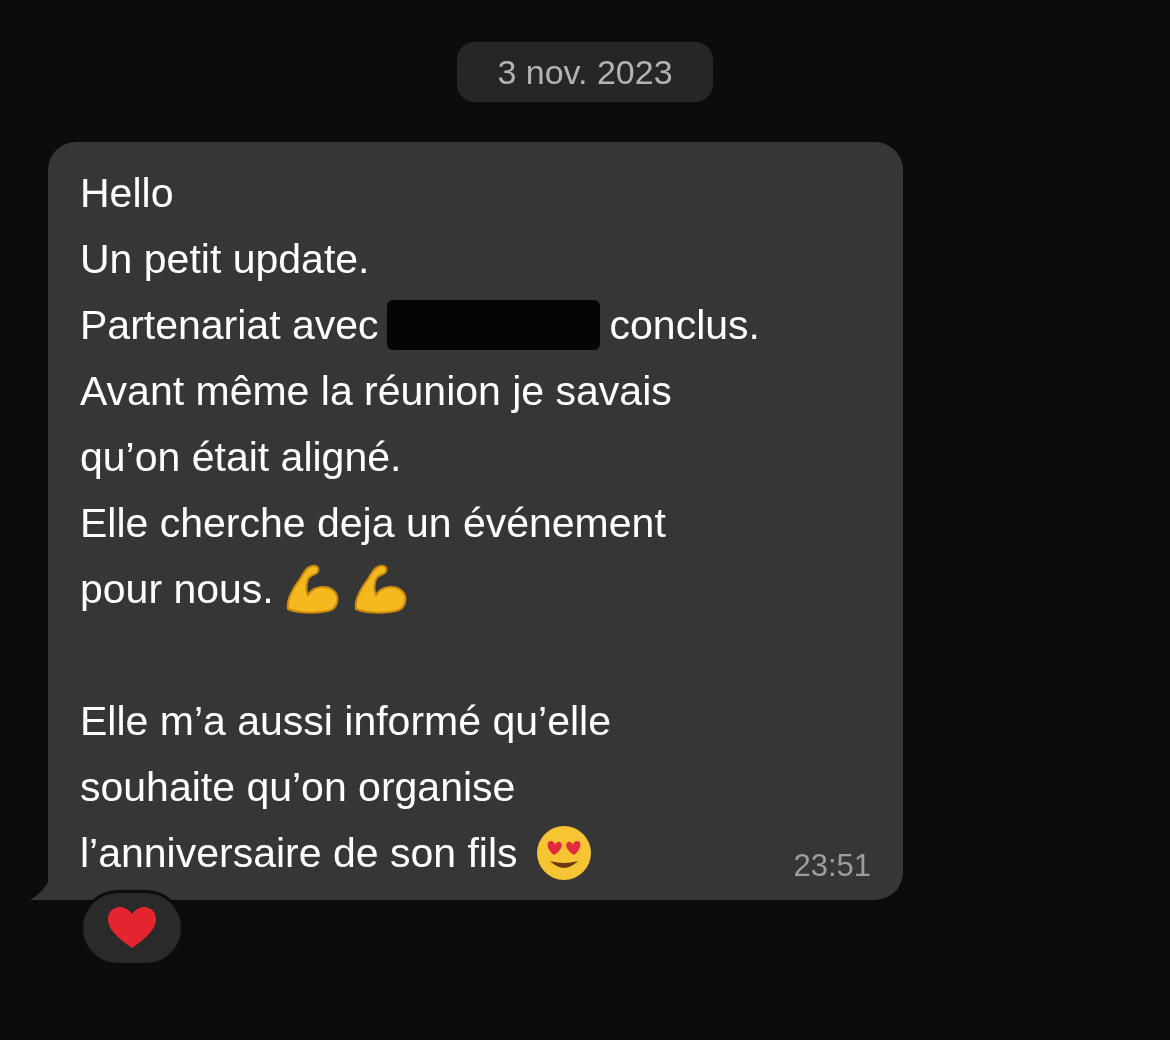 Image resolution: width=1170 pixels, height=1040 pixels. What do you see at coordinates (585, 72) in the screenshot?
I see `date-label: 3 nov. 2023` at bounding box center [585, 72].